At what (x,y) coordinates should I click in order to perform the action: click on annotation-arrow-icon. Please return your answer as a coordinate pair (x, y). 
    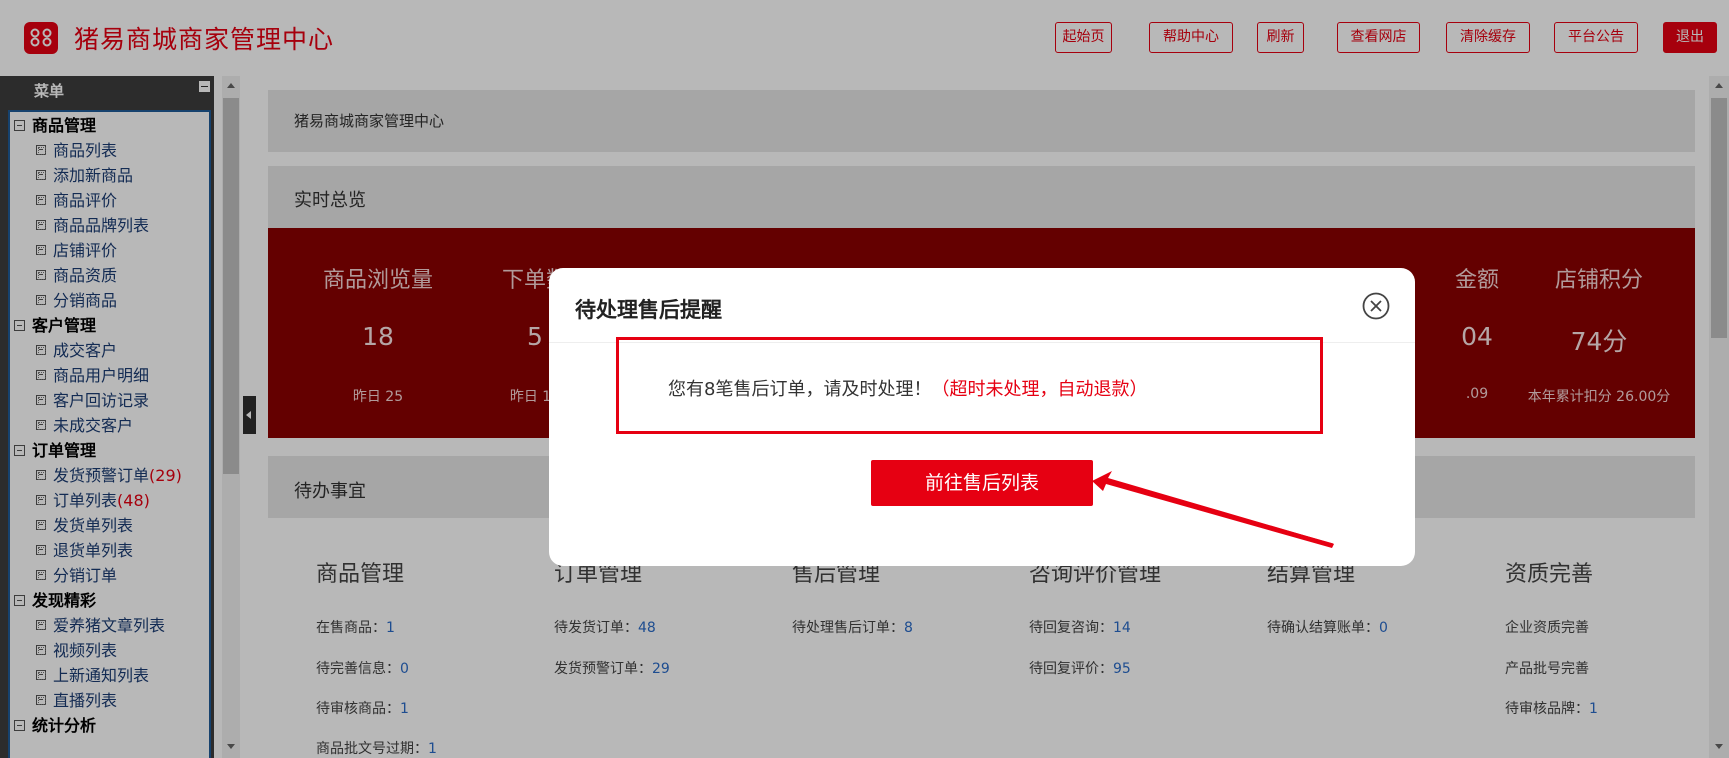
    Looking at the image, I should click on (1213, 509).